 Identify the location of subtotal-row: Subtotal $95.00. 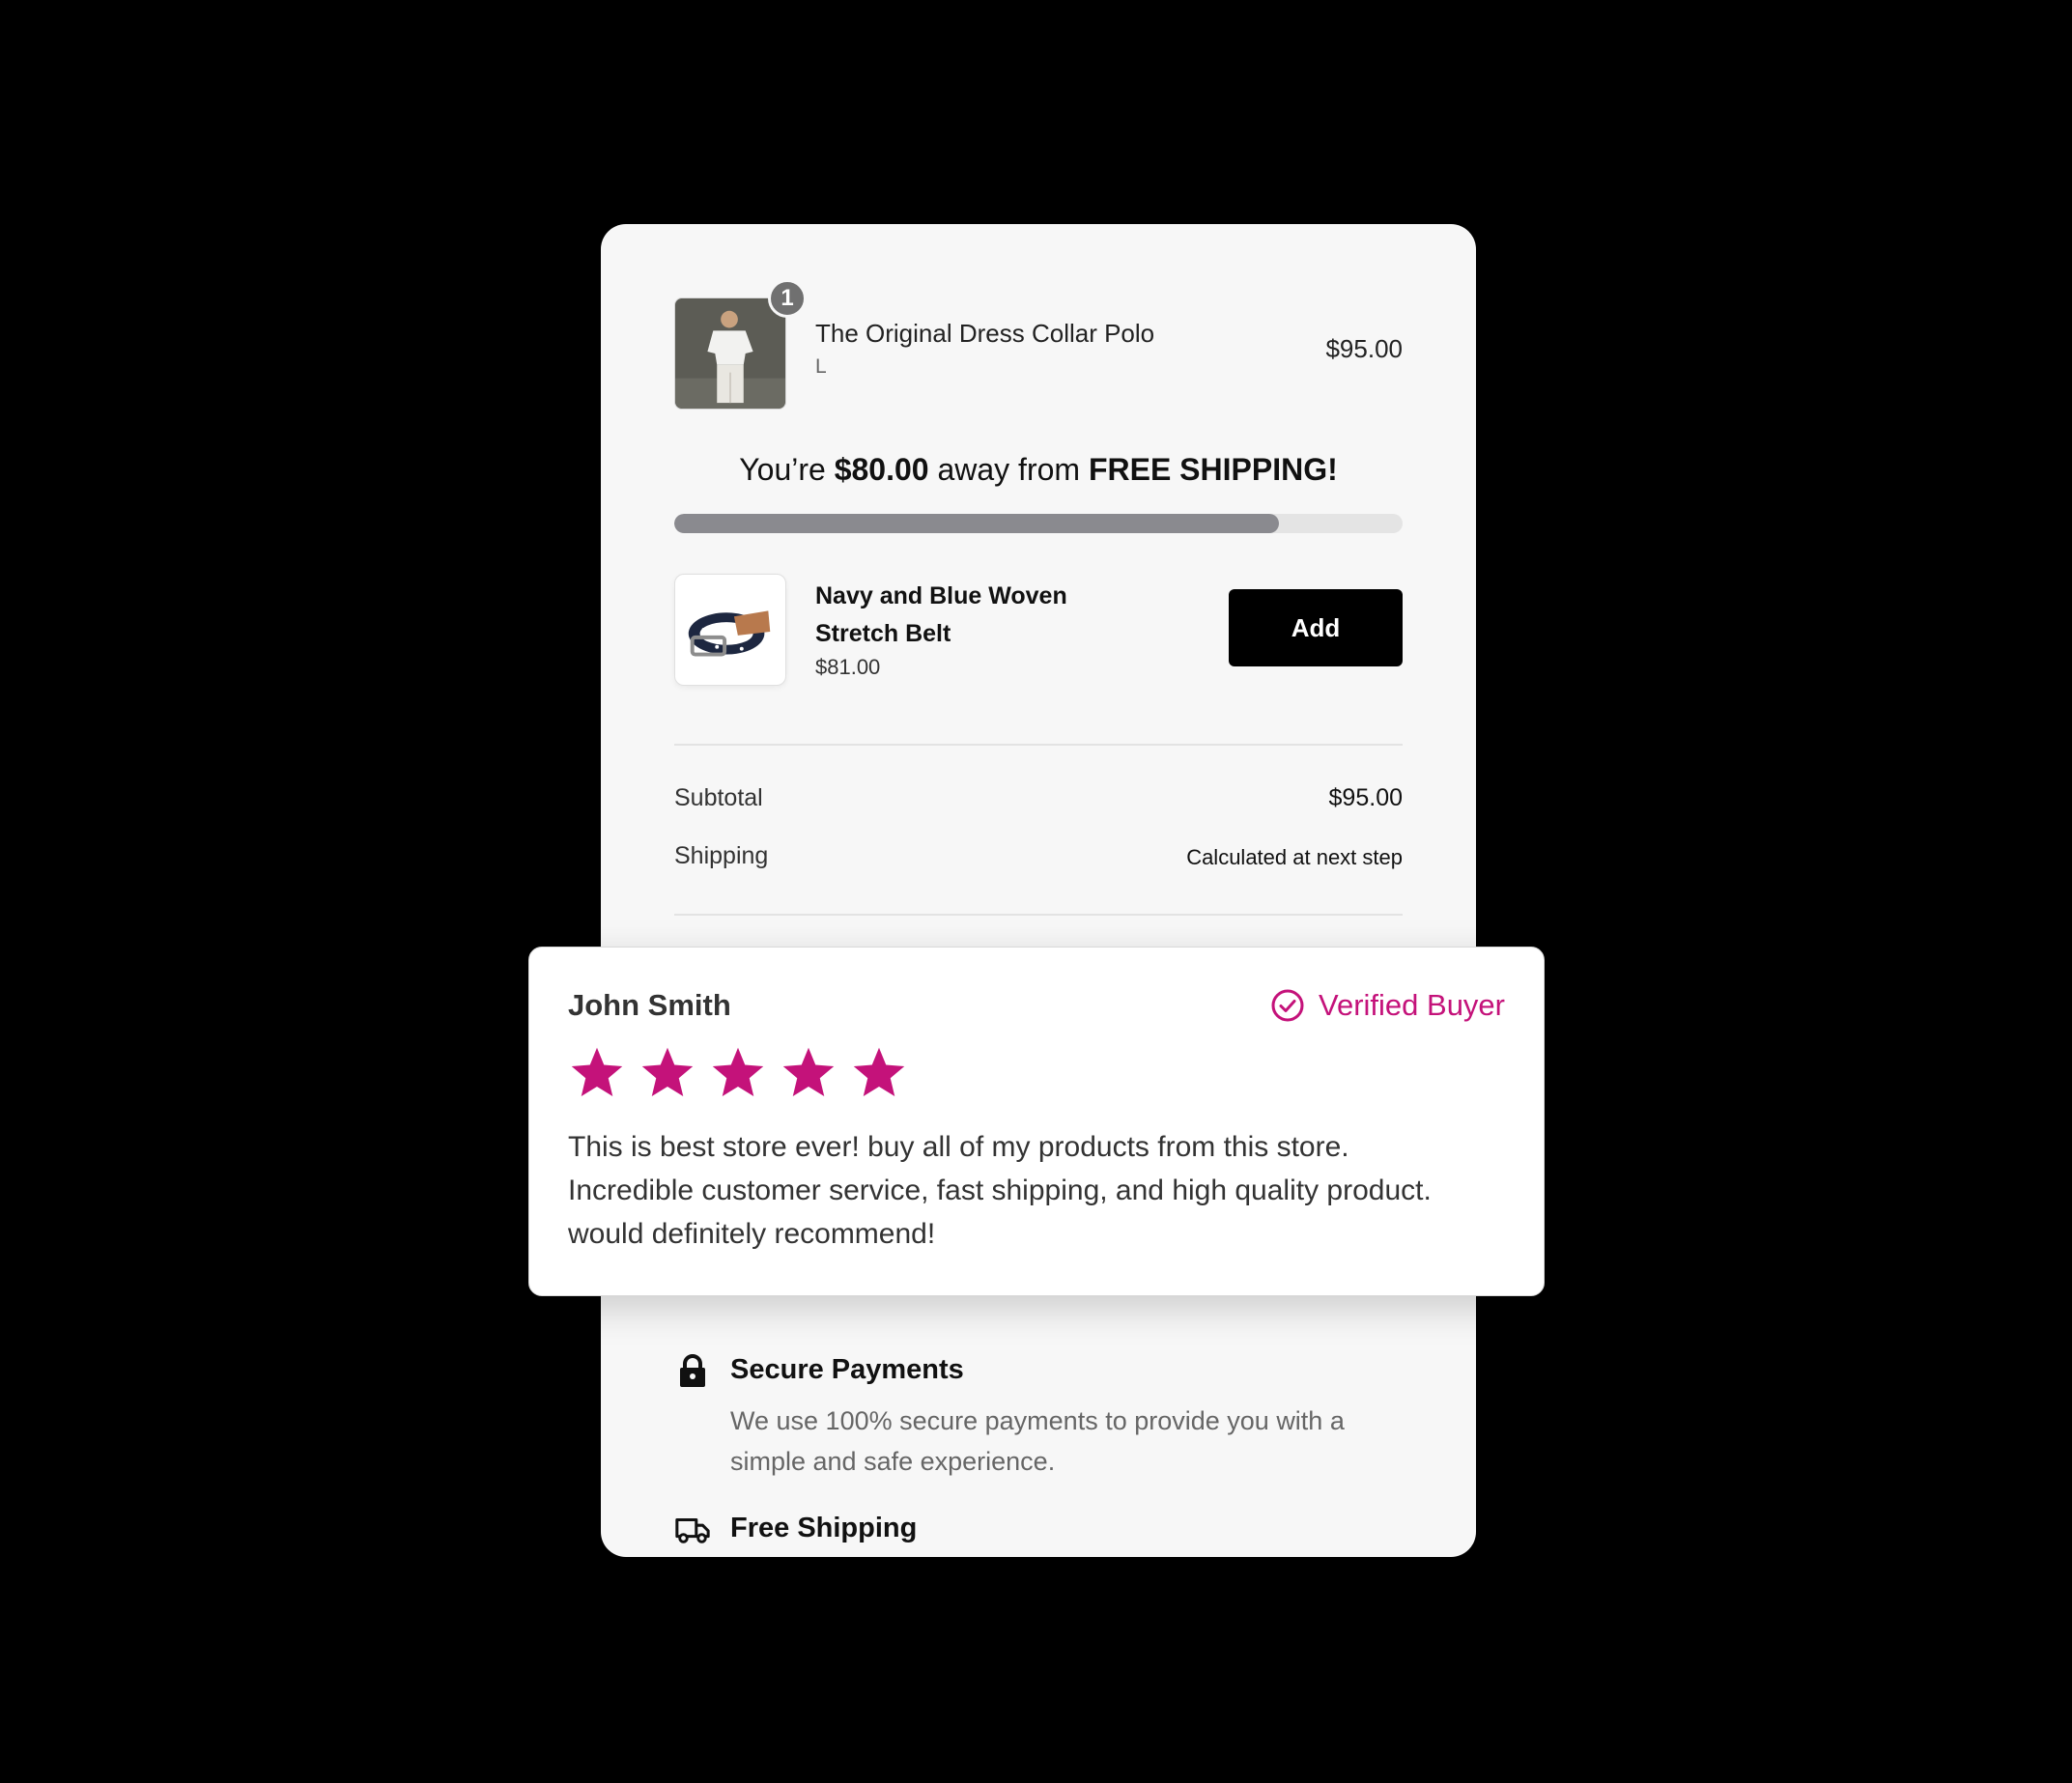
(1038, 802).